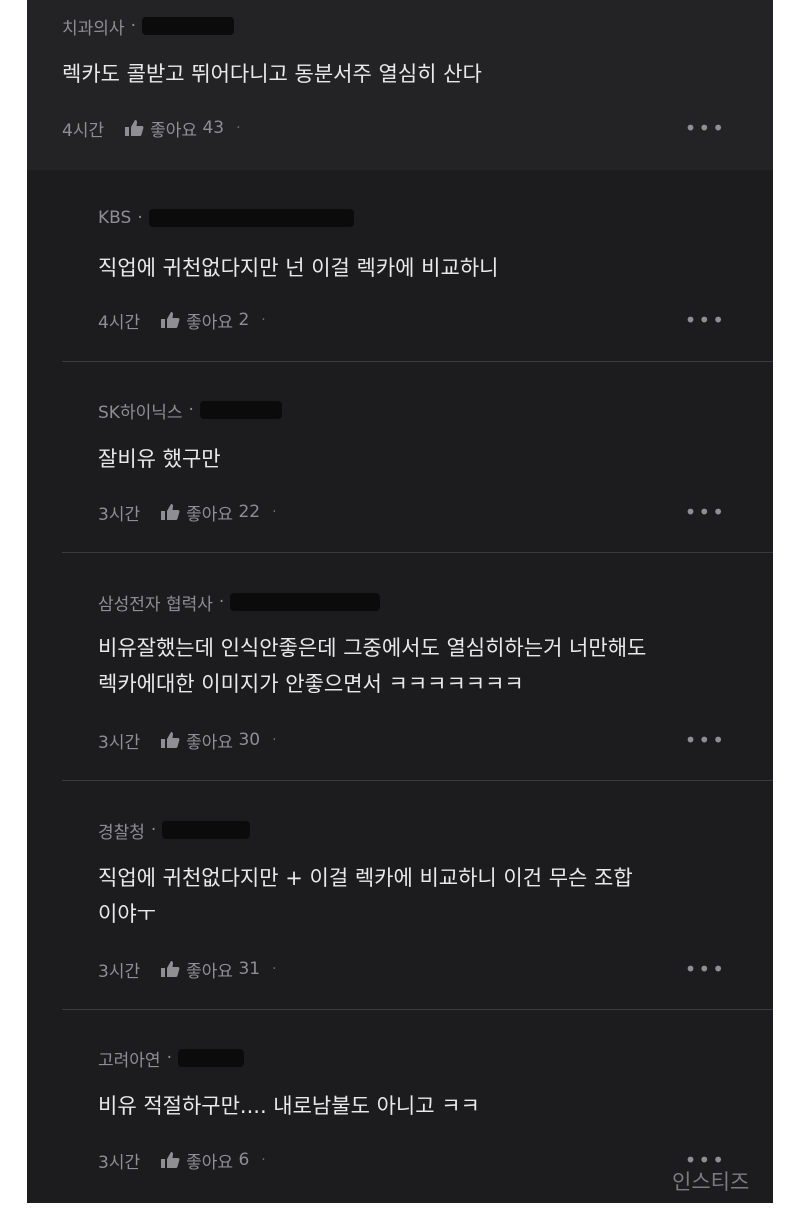  I want to click on author-name: SK하이닉스, so click(140, 410).